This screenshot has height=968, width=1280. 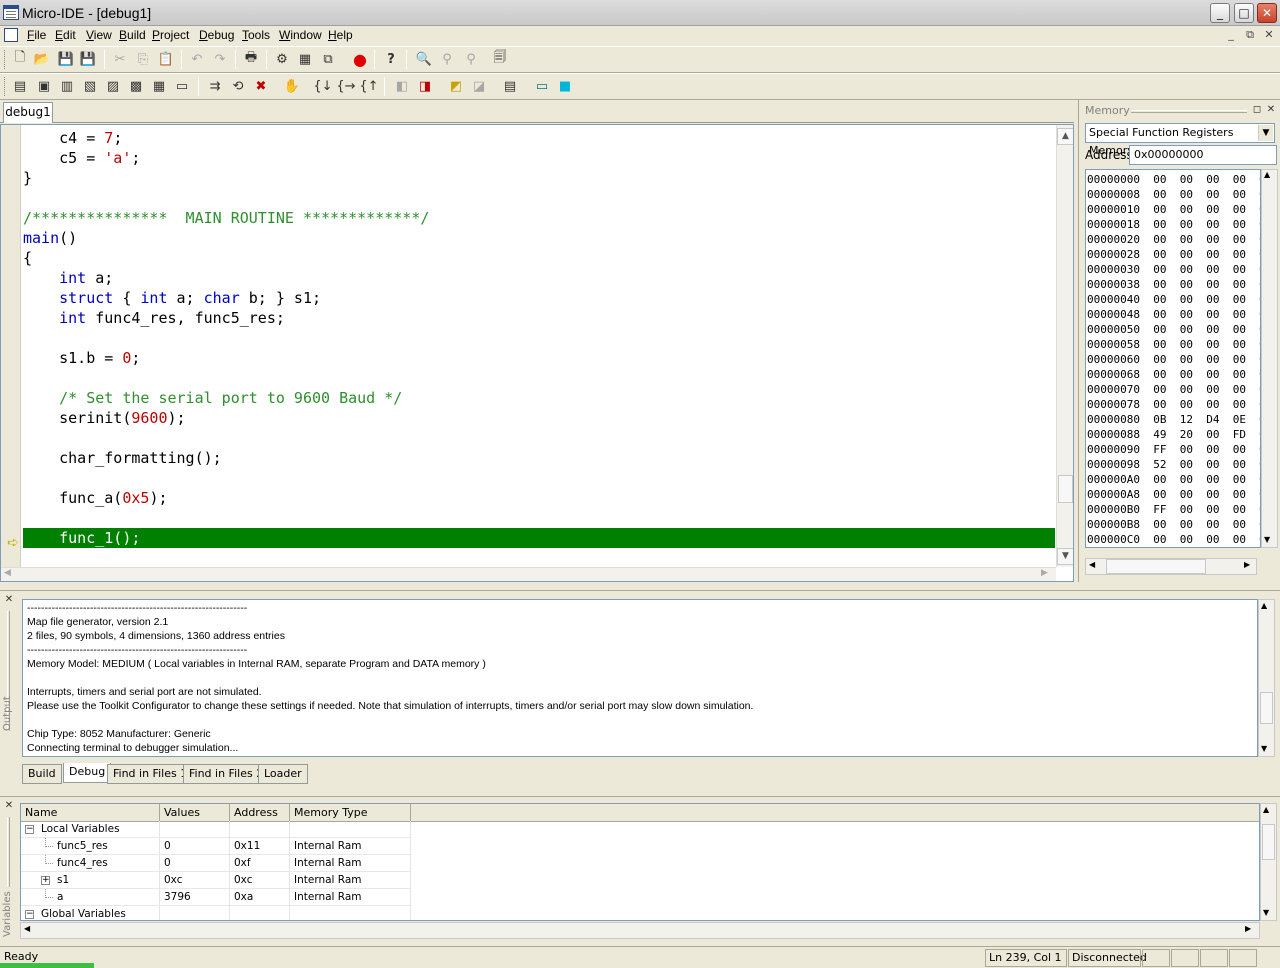 I want to click on menu-debug: Debug, so click(x=216, y=35).